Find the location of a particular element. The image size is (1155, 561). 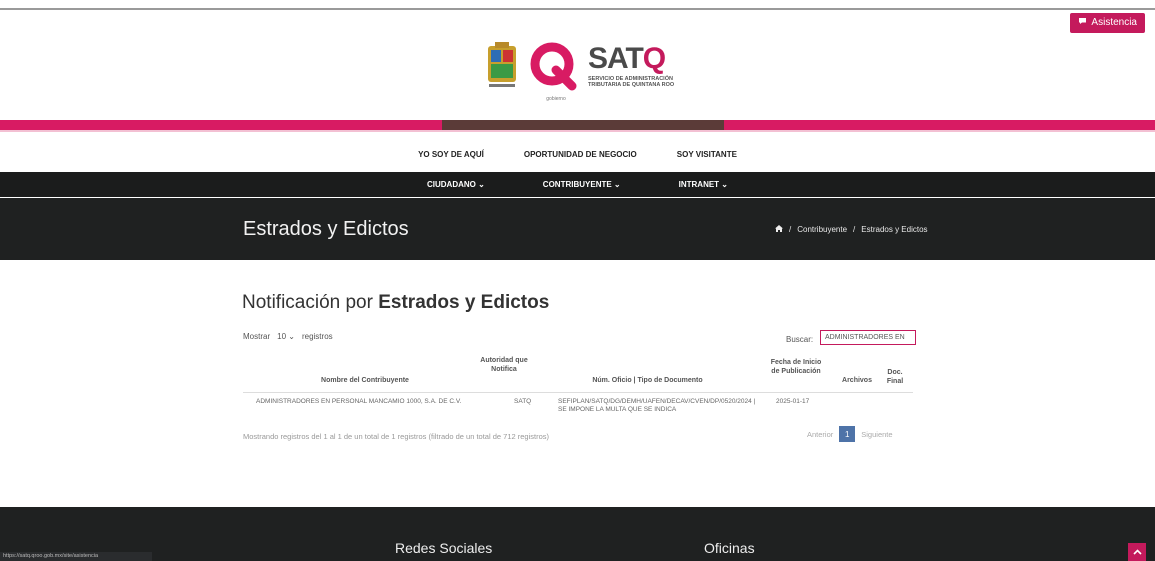

q-brand-logo is located at coordinates (553, 66).